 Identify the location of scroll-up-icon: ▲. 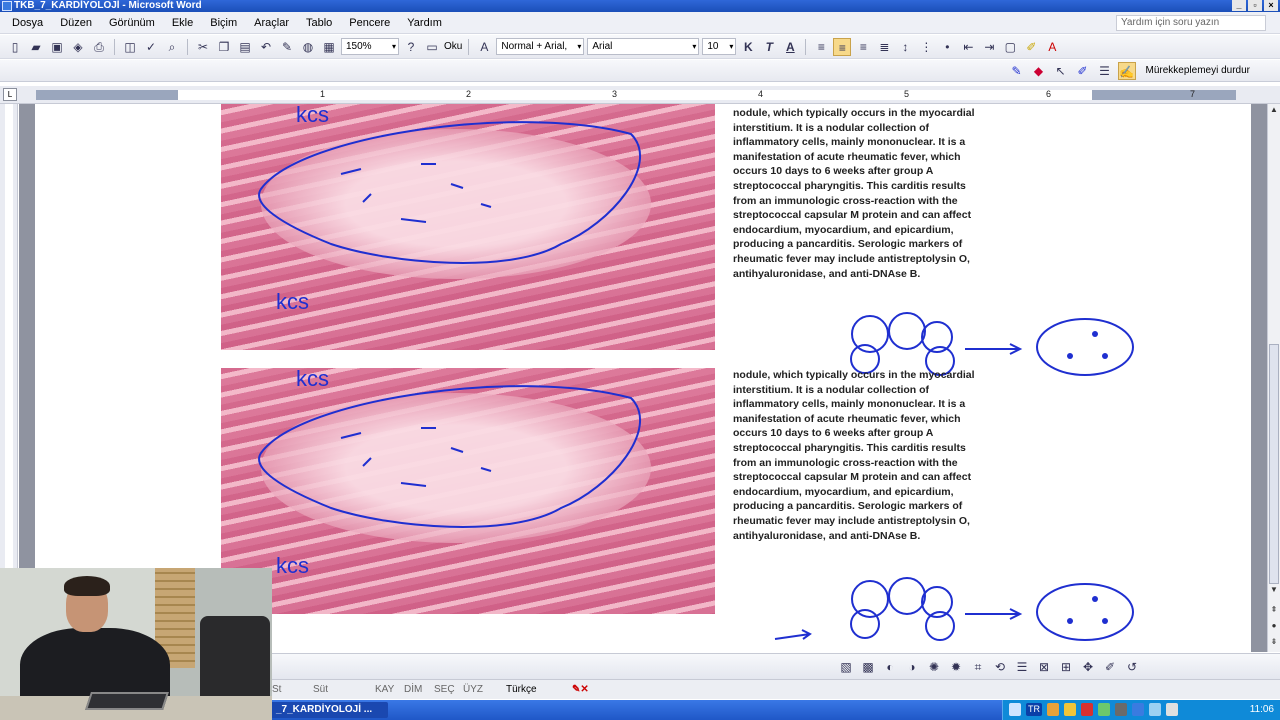
(1274, 110).